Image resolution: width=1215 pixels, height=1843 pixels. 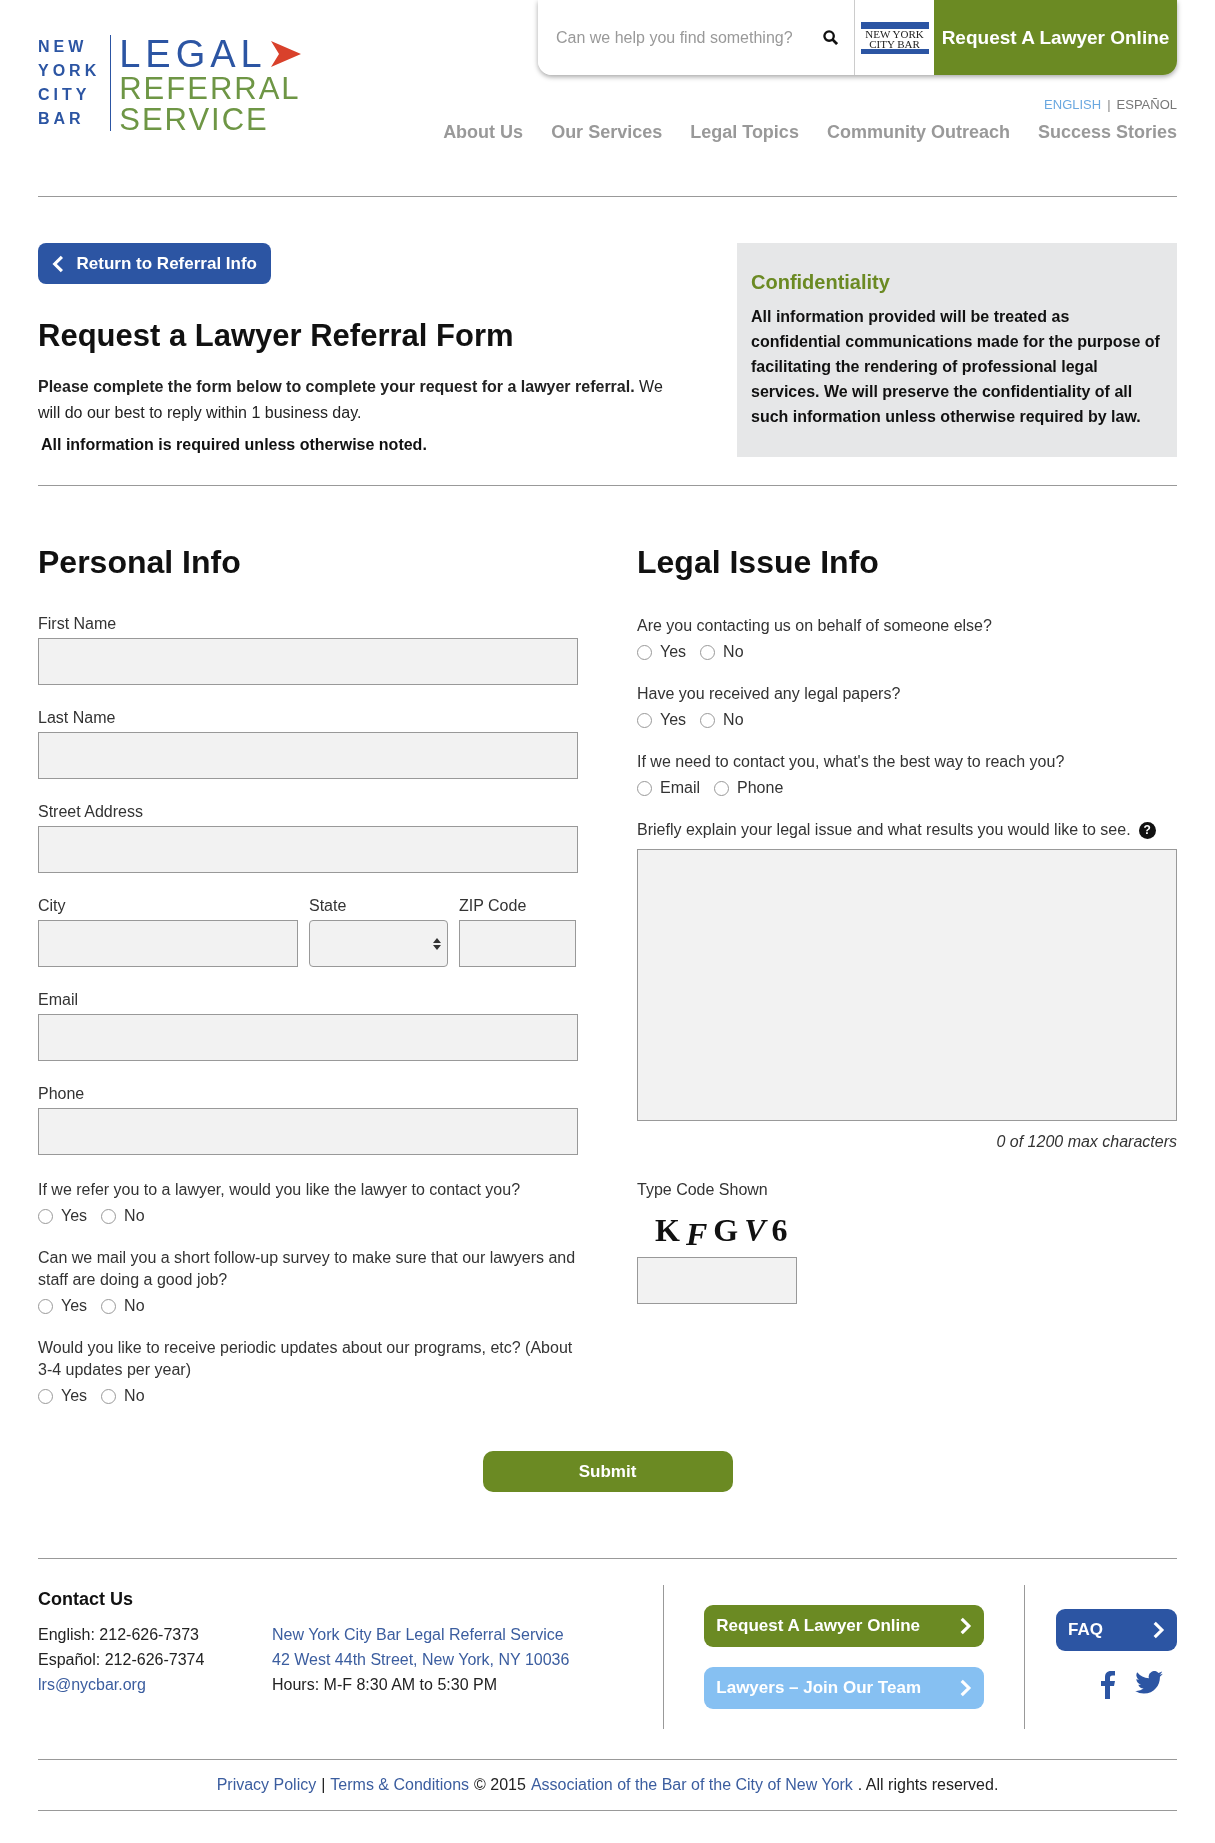 I want to click on logo: NEW YORK CITY BAR LEGAL REFERRAL SERVICE, so click(x=169, y=85).